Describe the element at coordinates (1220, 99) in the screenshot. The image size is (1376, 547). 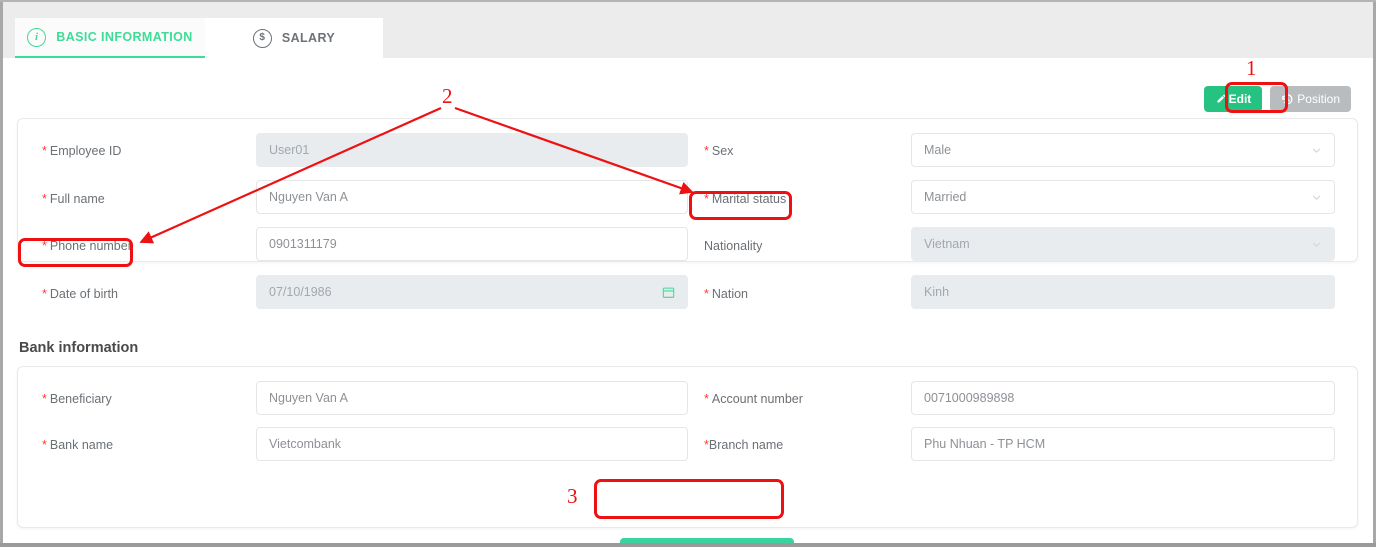
I see `pencil-icon` at that location.